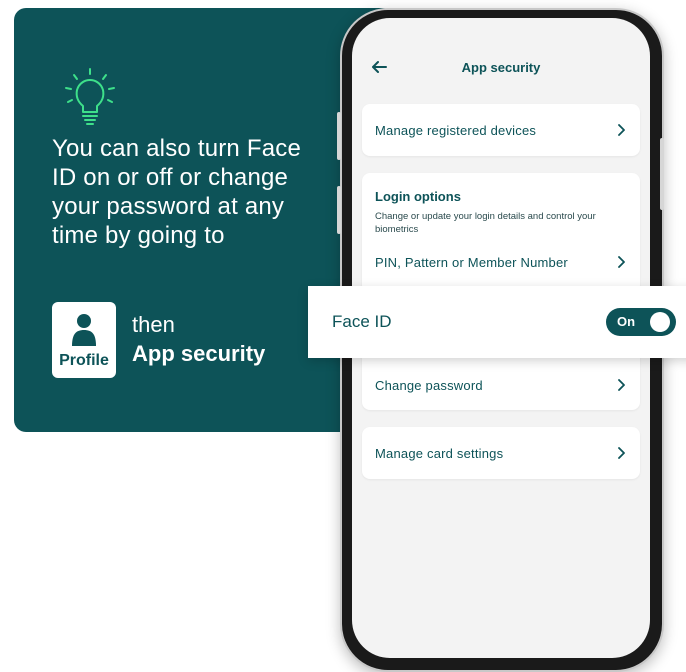  Describe the element at coordinates (471, 262) in the screenshot. I see `pin-pattern-label: PIN, Pattern or Member Number` at that location.